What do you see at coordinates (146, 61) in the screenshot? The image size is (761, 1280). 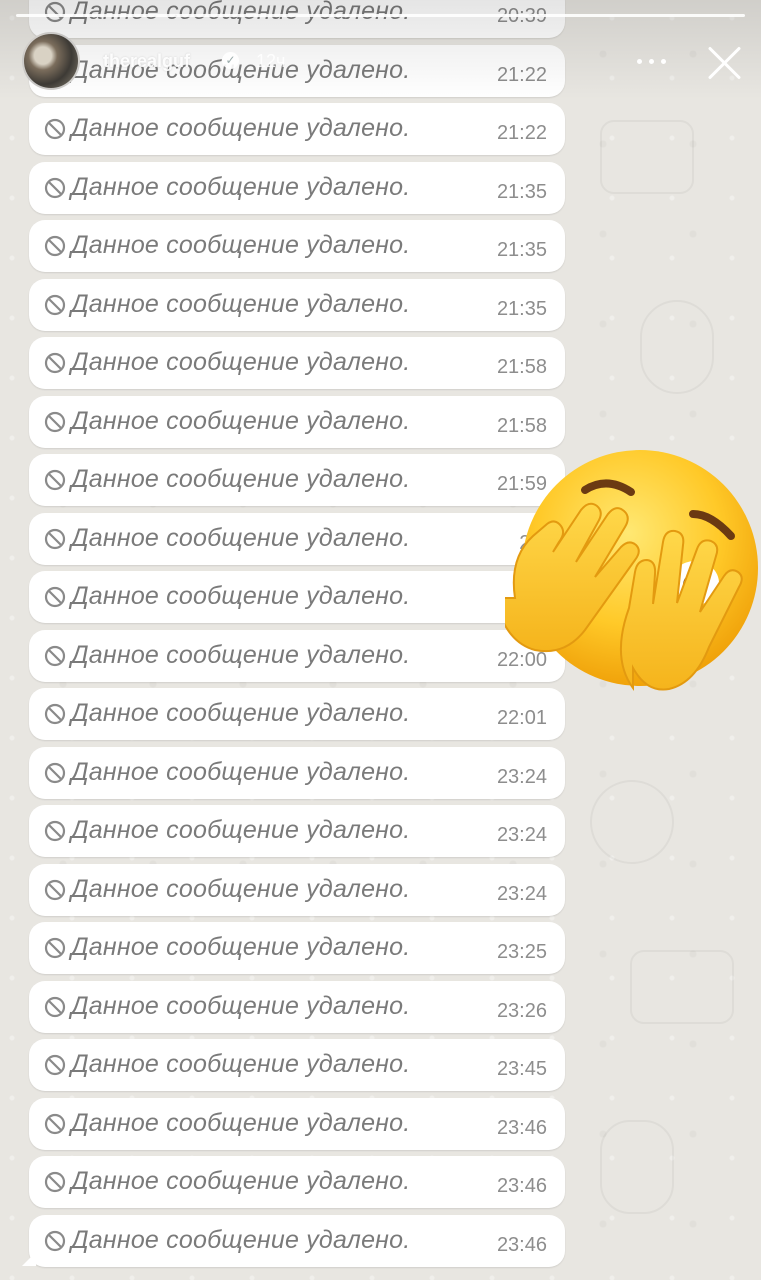 I see `story-username: therealguf` at bounding box center [146, 61].